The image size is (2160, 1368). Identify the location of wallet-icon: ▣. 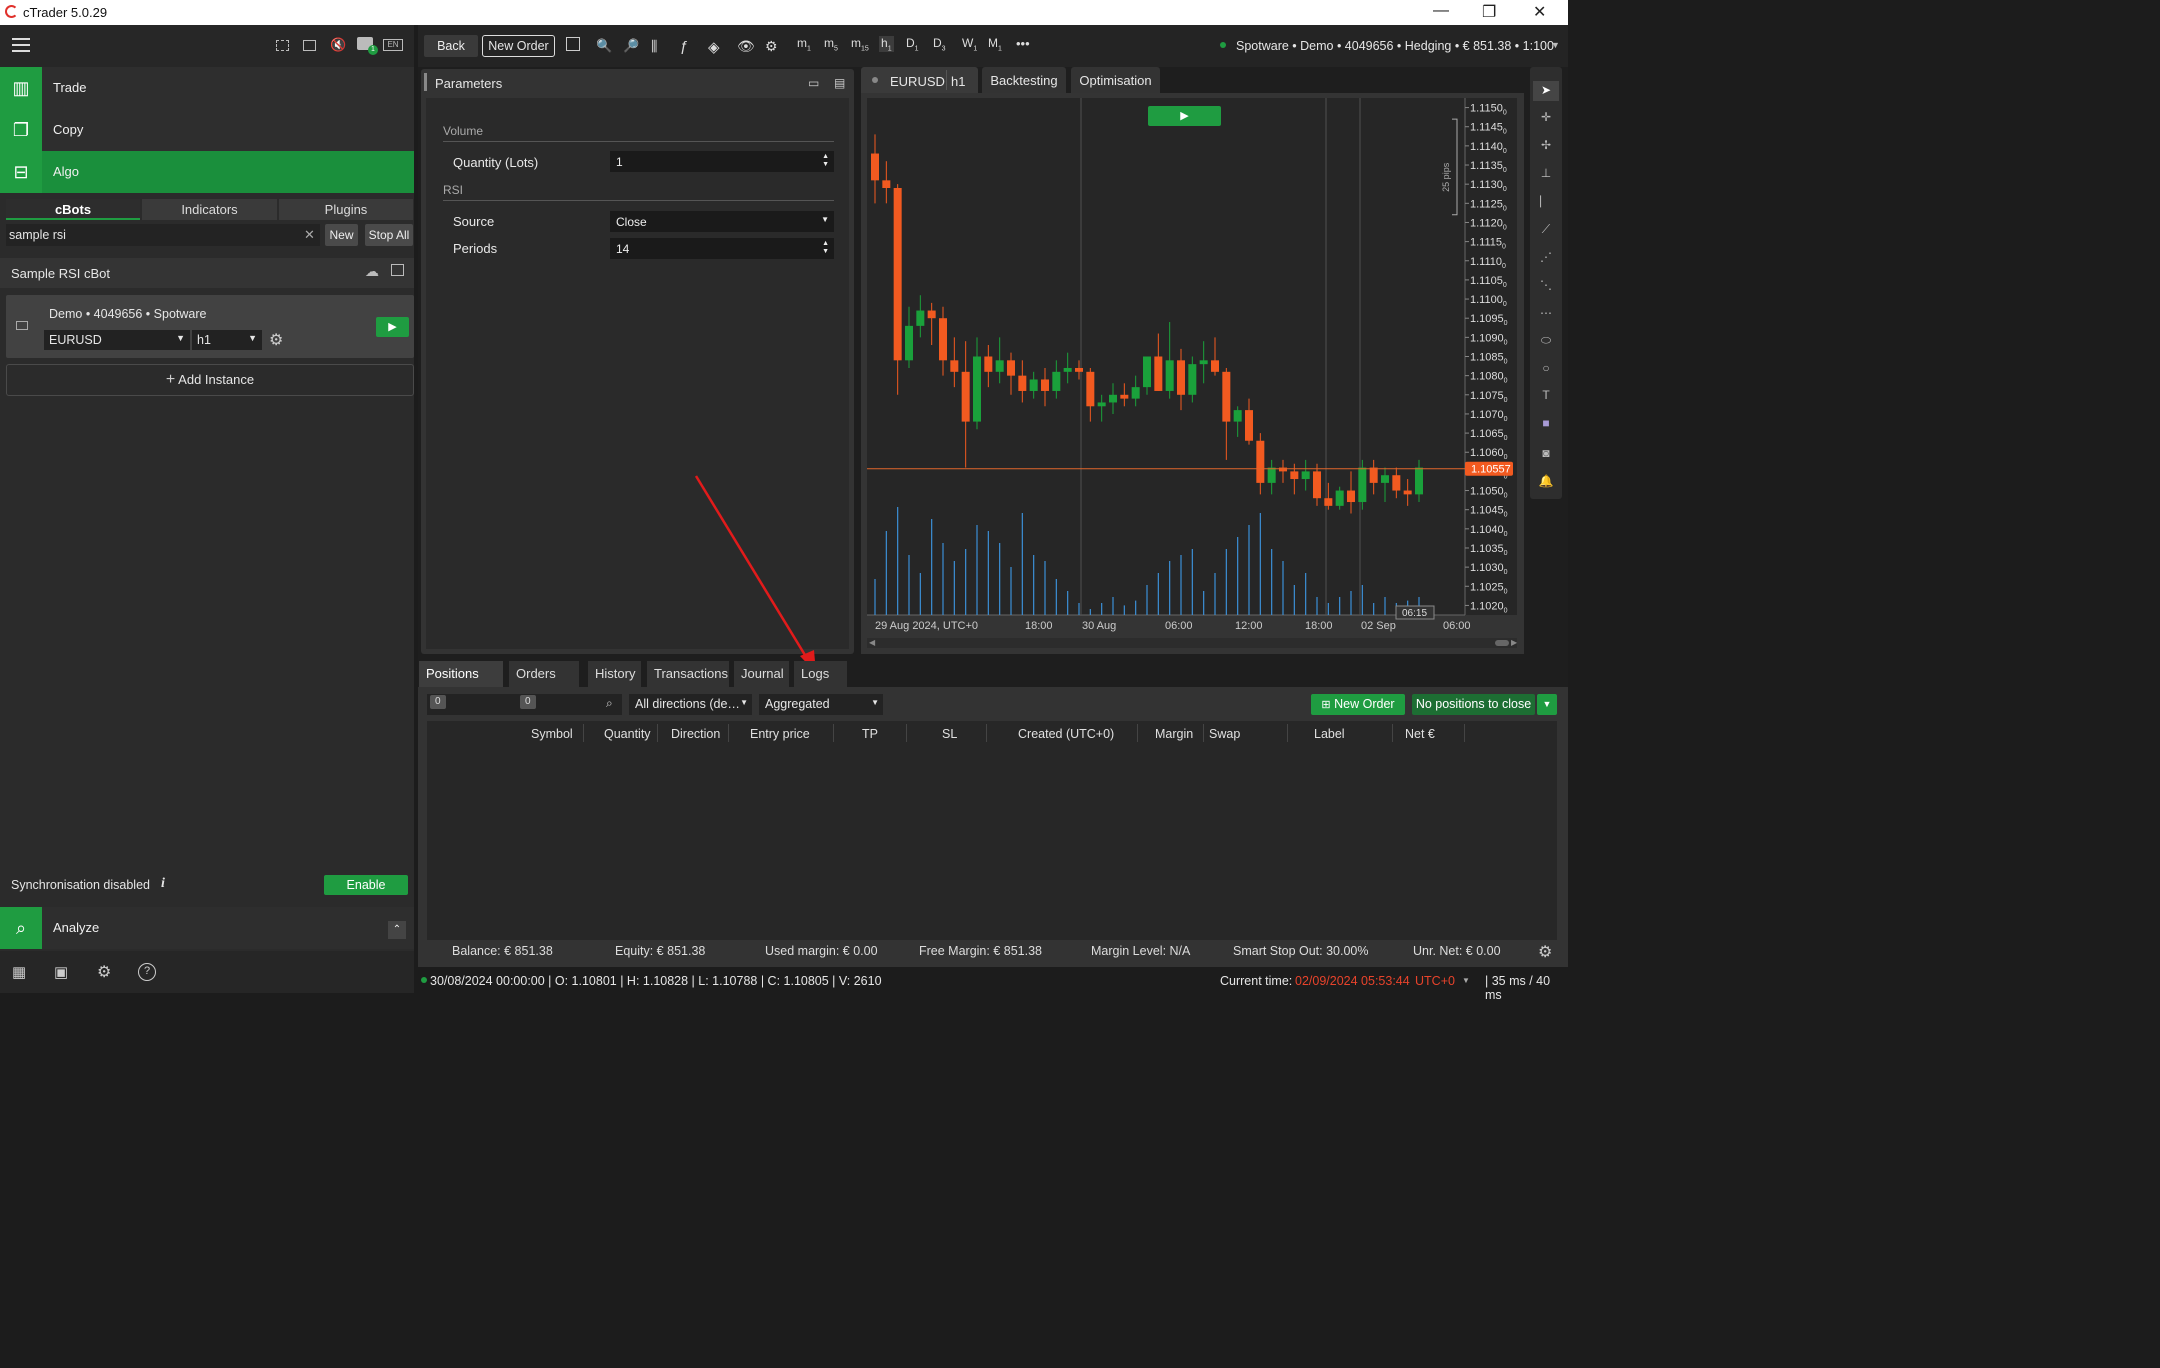
(61, 972).